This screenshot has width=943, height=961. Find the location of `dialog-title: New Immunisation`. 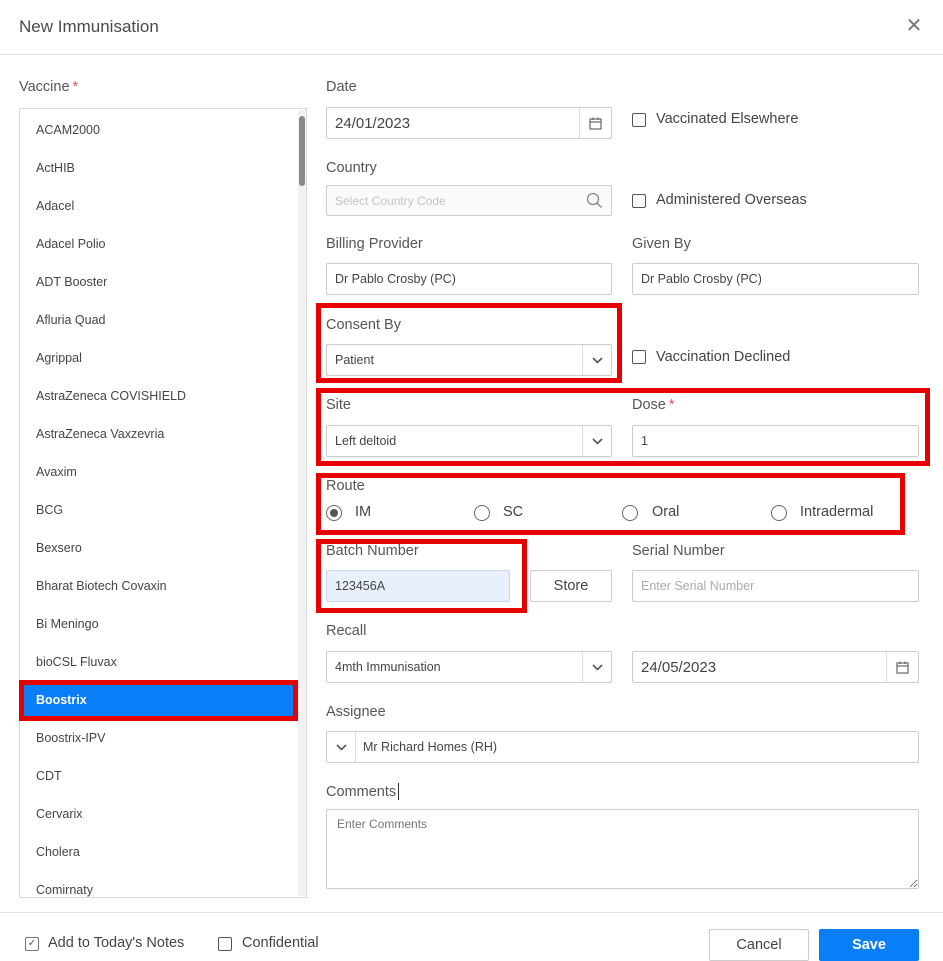

dialog-title: New Immunisation is located at coordinates (89, 26).